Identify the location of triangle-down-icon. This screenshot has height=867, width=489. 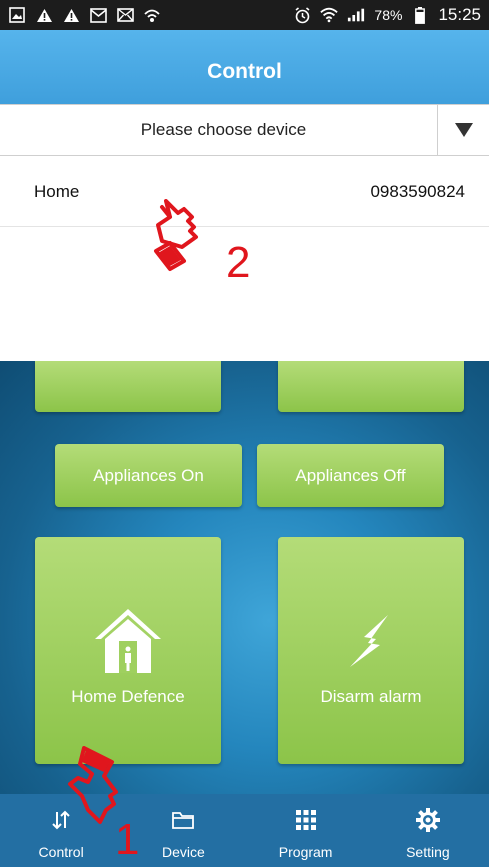
(463, 130).